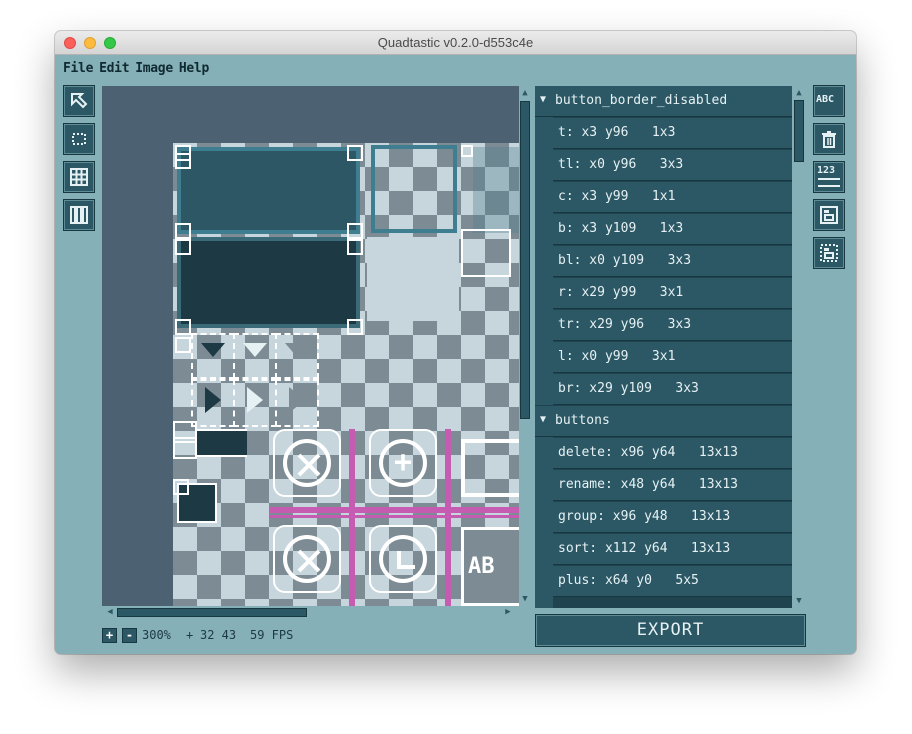 The image size is (912, 734). What do you see at coordinates (672, 165) in the screenshot?
I see `quad-row: tl: x0 y96 3x3` at bounding box center [672, 165].